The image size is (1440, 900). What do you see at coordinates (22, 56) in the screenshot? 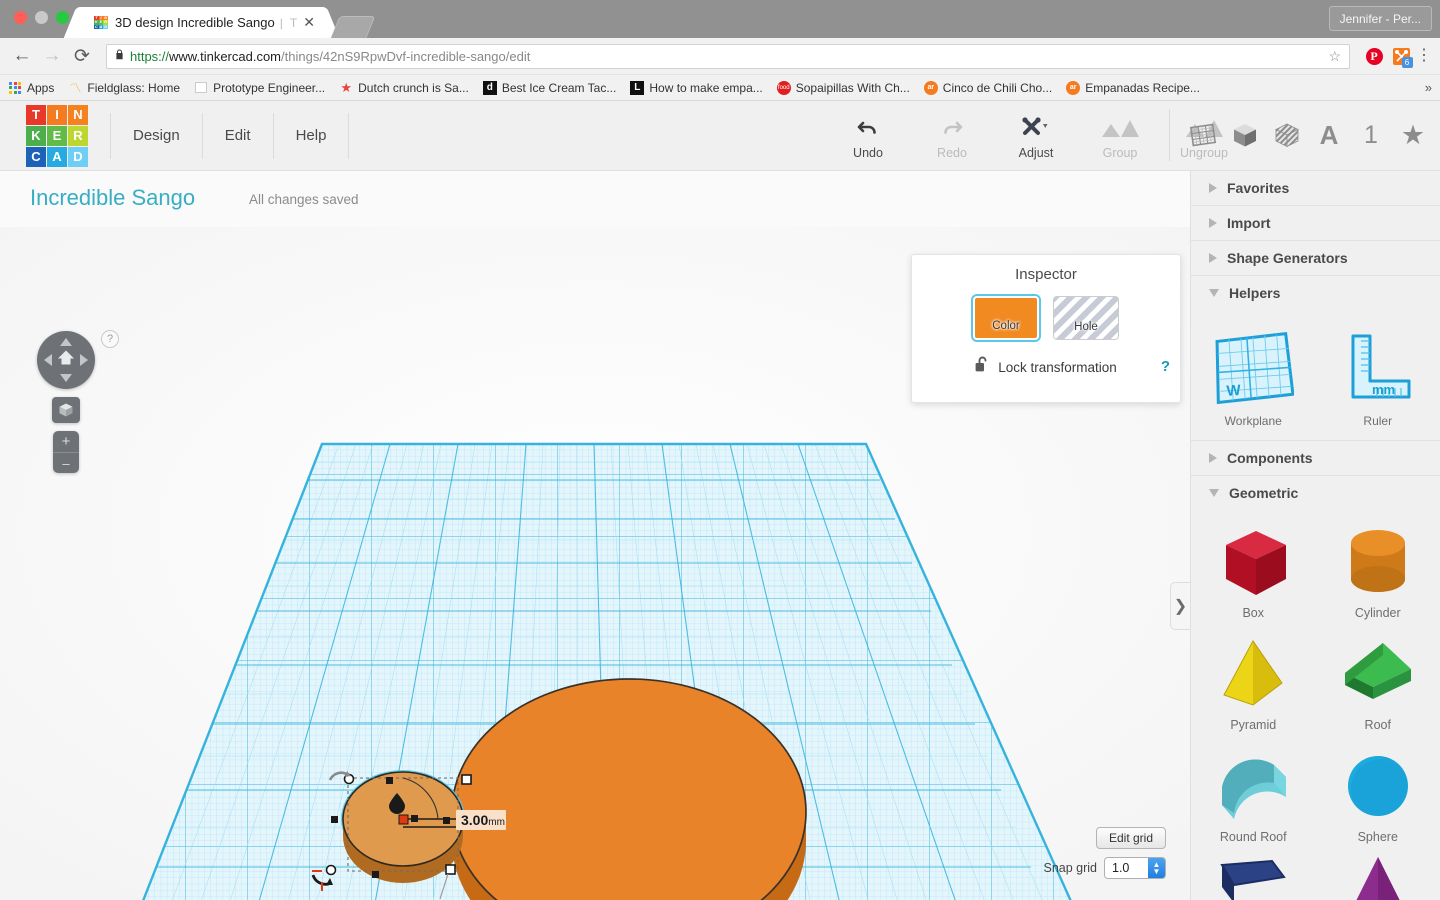
I see `back-icon: ←` at bounding box center [22, 56].